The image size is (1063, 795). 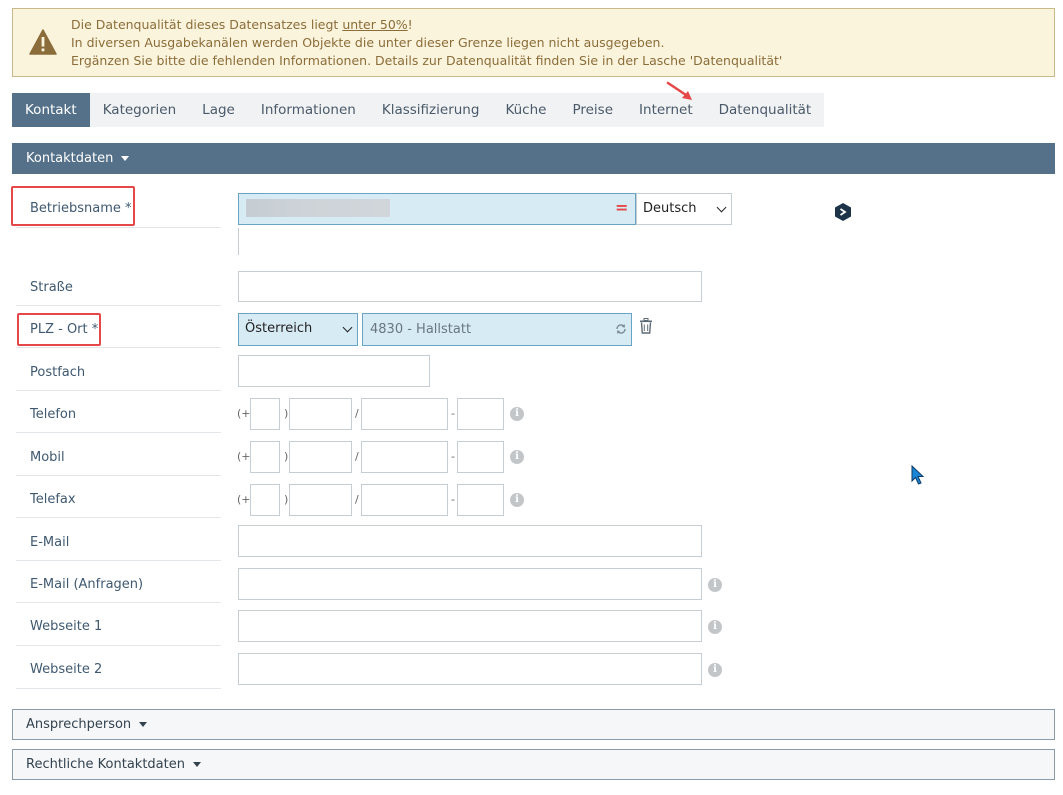 What do you see at coordinates (470, 626) in the screenshot?
I see `webseite1-input` at bounding box center [470, 626].